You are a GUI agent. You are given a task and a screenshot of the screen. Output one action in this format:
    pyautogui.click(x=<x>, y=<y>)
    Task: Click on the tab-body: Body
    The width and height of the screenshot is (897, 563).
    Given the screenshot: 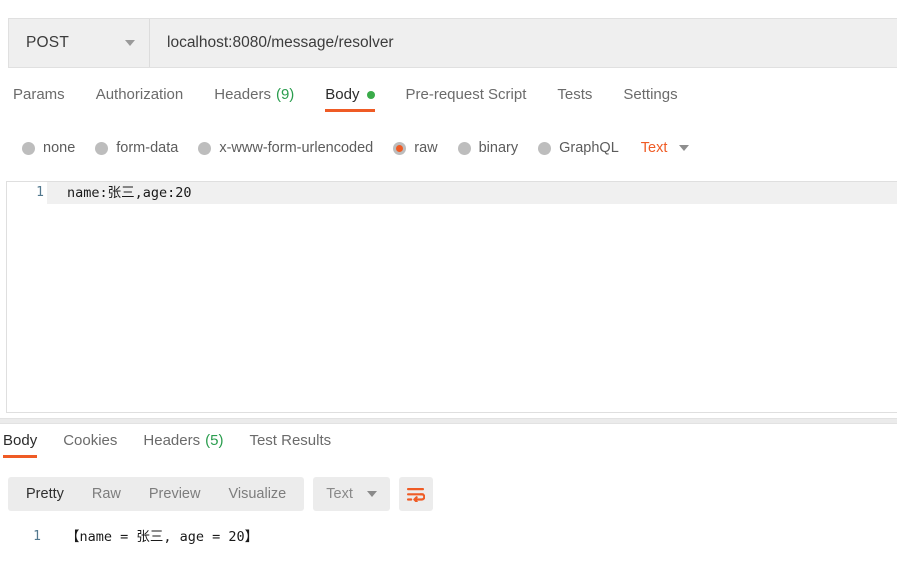 What is the action you would take?
    pyautogui.click(x=350, y=99)
    